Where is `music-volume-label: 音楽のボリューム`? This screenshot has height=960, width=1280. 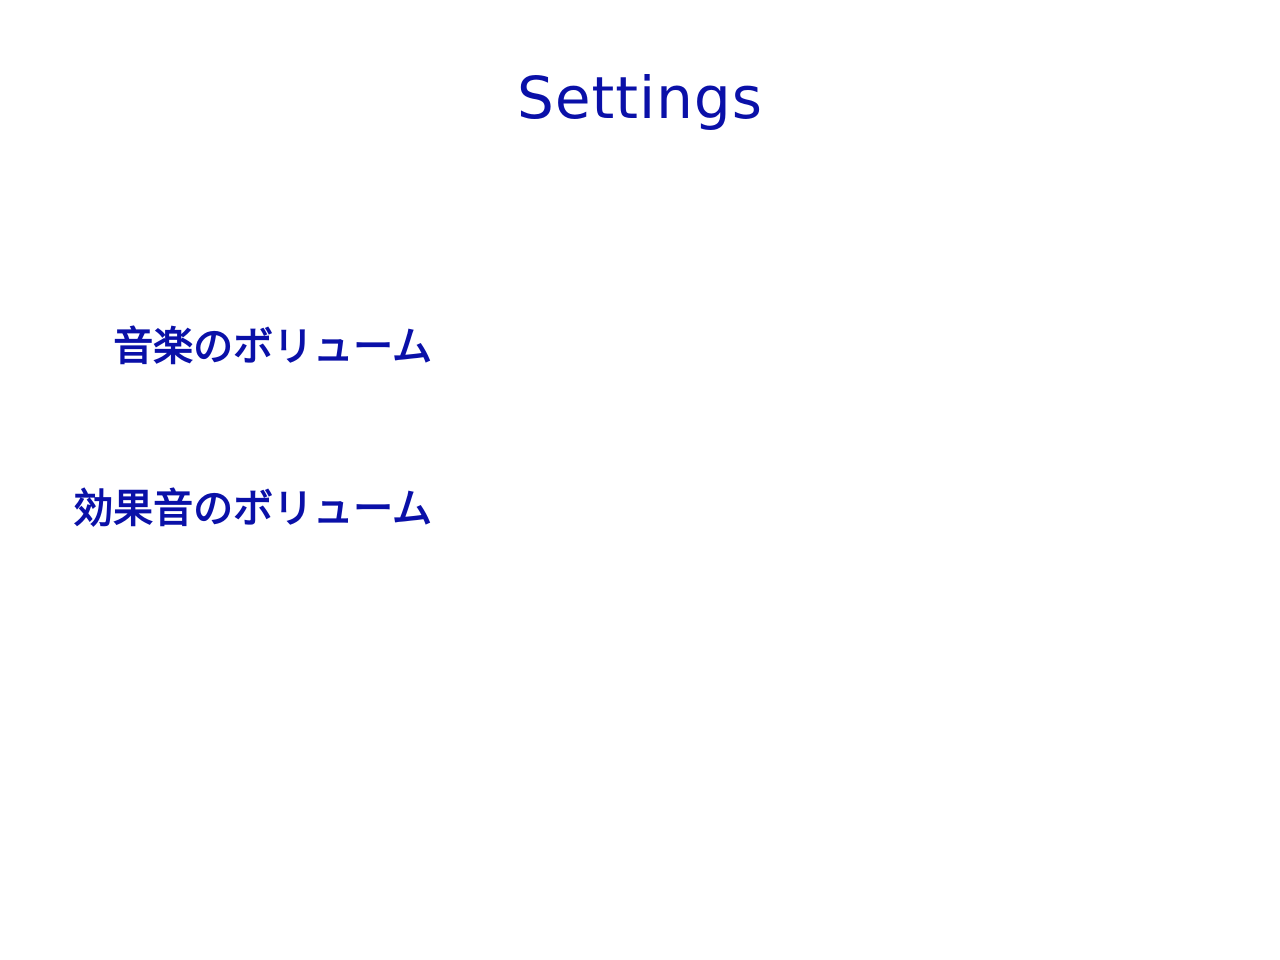 music-volume-label: 音楽のボリューム is located at coordinates (272, 347).